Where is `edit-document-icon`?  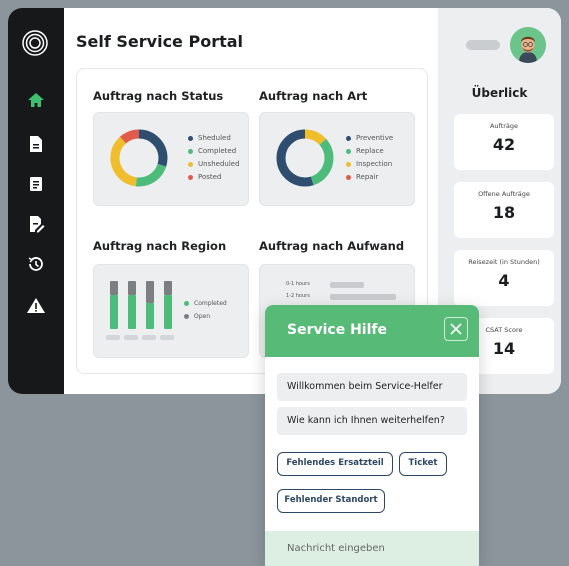 edit-document-icon is located at coordinates (36, 224).